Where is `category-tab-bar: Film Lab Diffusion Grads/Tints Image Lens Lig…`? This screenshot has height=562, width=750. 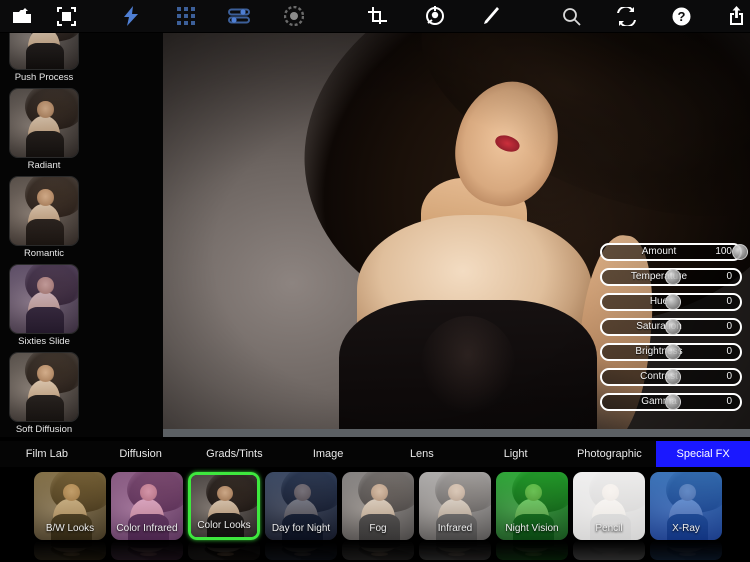 category-tab-bar: Film Lab Diffusion Grads/Tints Image Lens Lig… is located at coordinates (375, 454).